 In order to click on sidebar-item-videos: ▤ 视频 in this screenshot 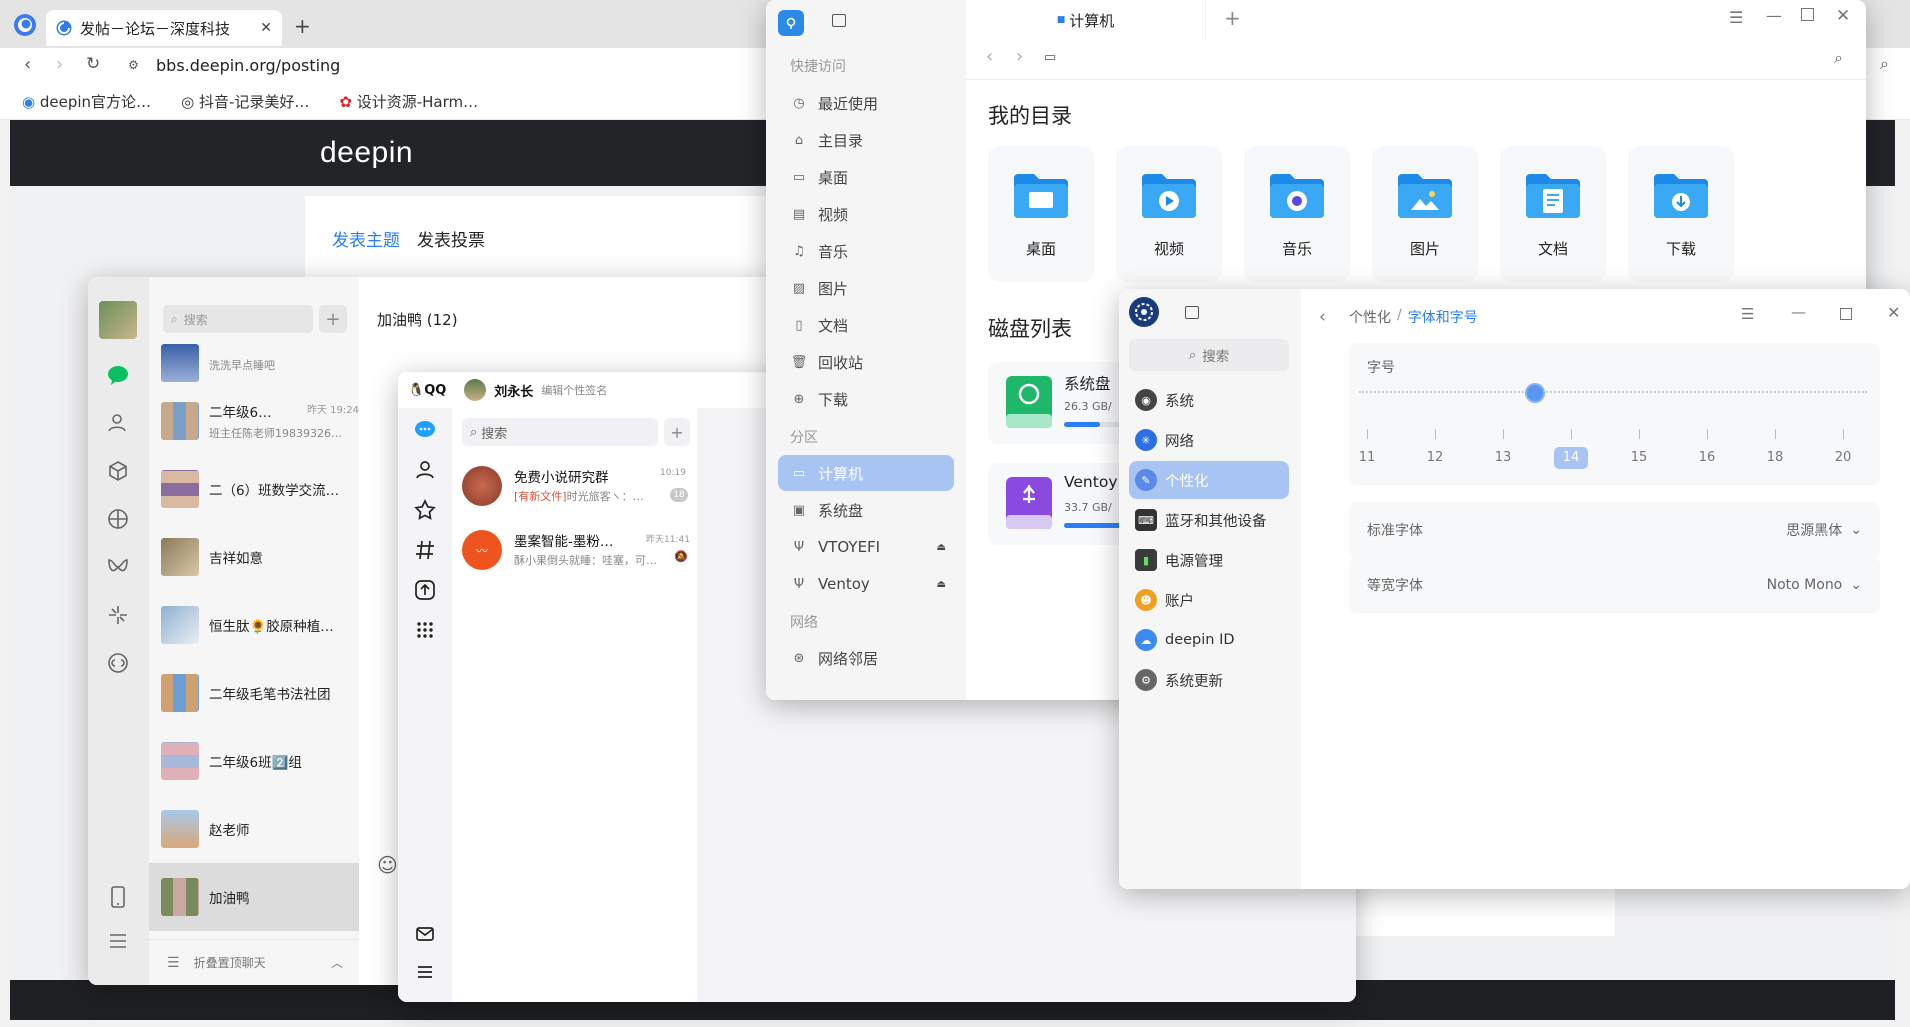, I will do `click(866, 214)`.